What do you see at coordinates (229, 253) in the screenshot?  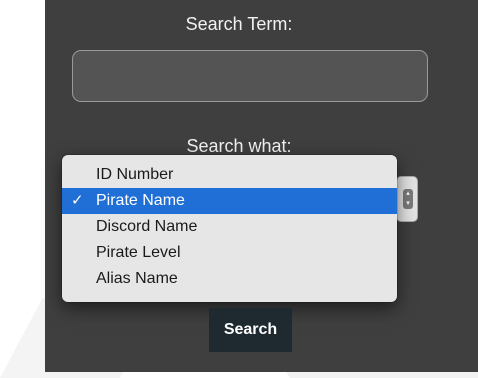 I see `dropdown-option-pirate-level: Pirate Level` at bounding box center [229, 253].